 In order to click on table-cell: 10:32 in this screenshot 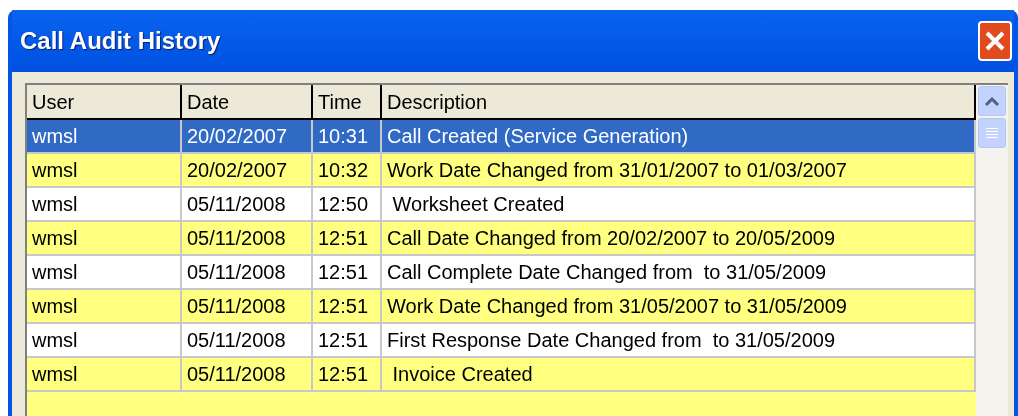, I will do `click(347, 170)`.